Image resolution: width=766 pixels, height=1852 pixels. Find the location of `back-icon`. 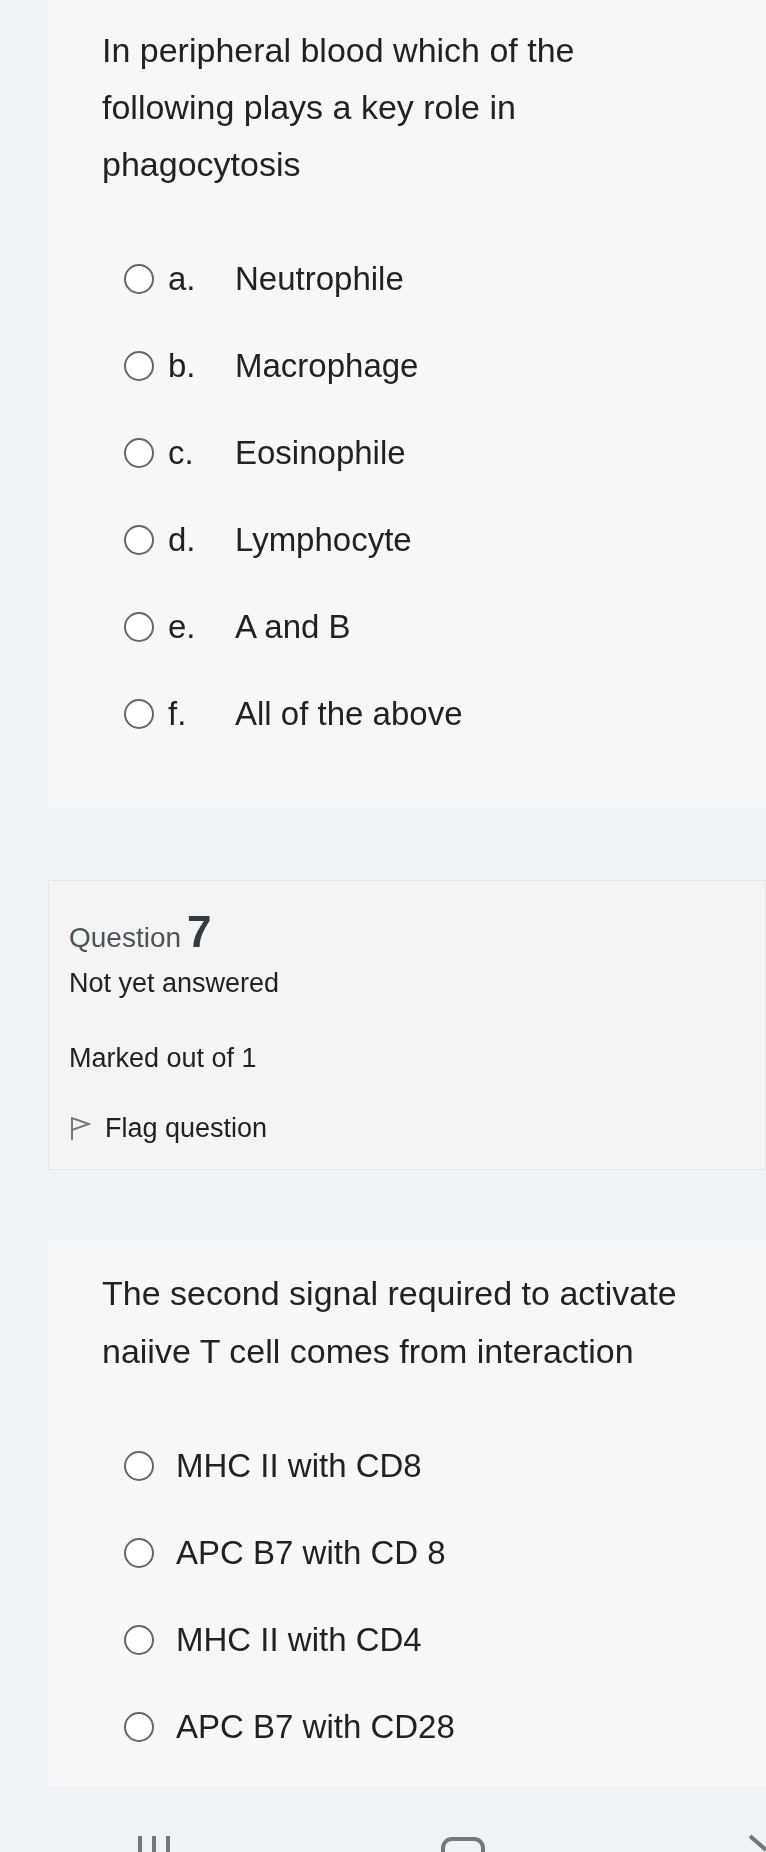

back-icon is located at coordinates (757, 1843).